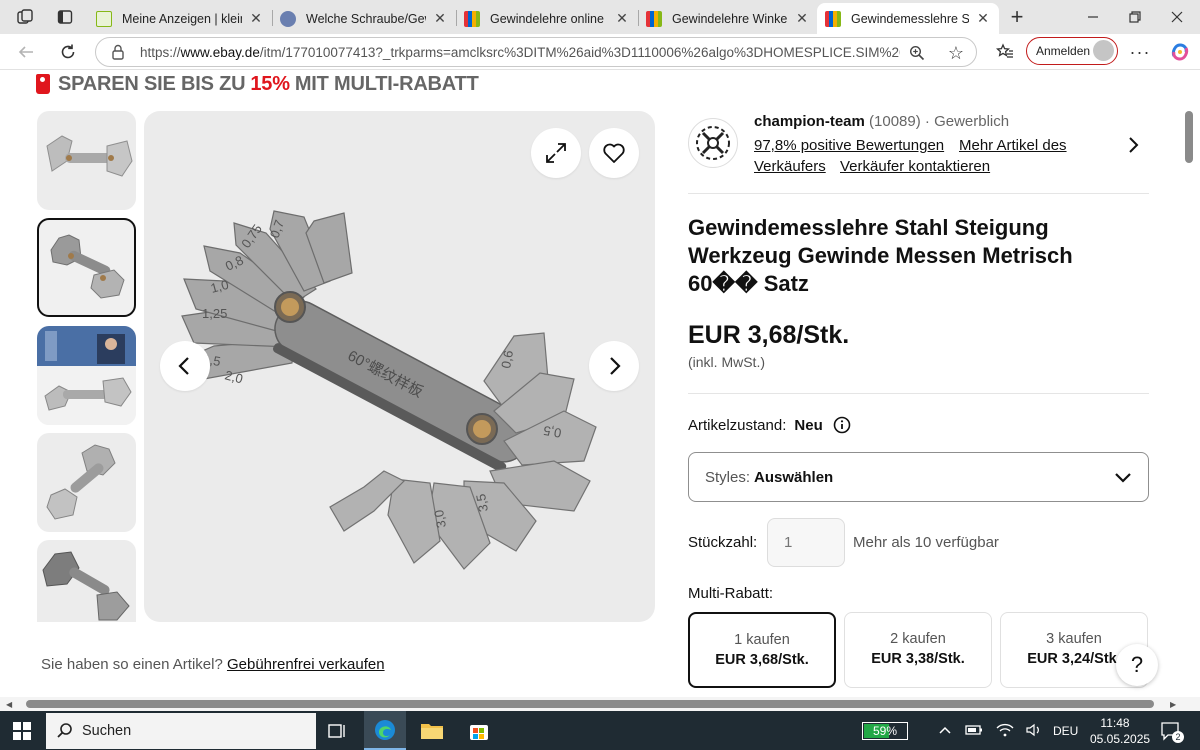 This screenshot has height=750, width=1200. Describe the element at coordinates (600, 730) in the screenshot. I see `taskbar: Suchen 59% DEU 11:48 05.05.2025 2` at that location.